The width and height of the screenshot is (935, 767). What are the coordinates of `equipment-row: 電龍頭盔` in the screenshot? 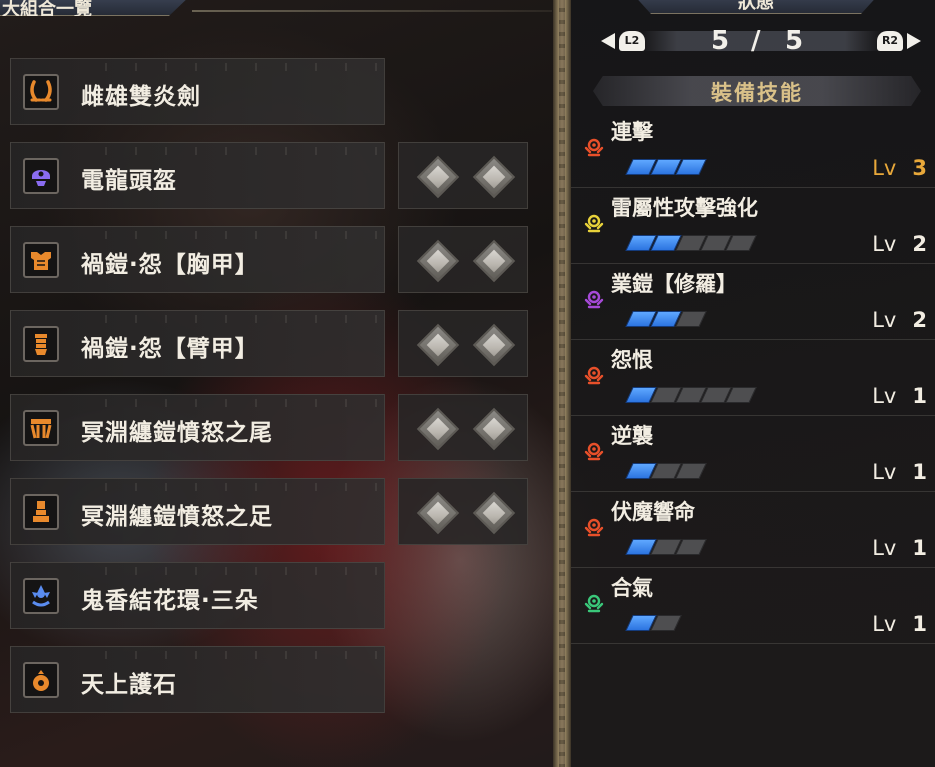 It's located at (270, 184).